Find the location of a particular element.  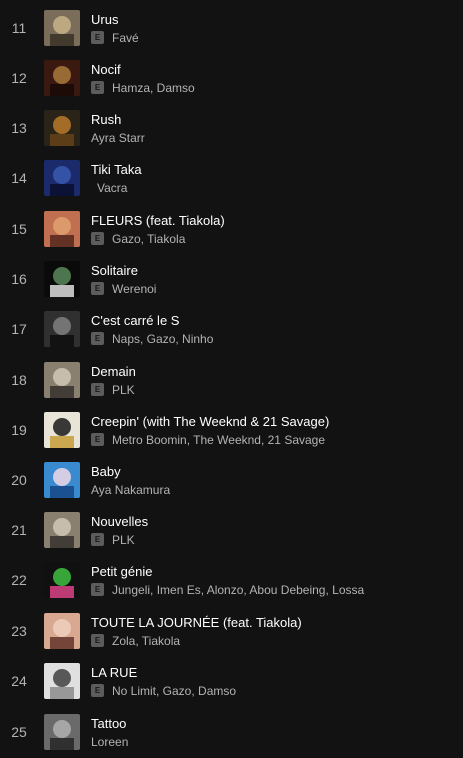

track-meta: Nouvelles E PLK is located at coordinates (119, 530).